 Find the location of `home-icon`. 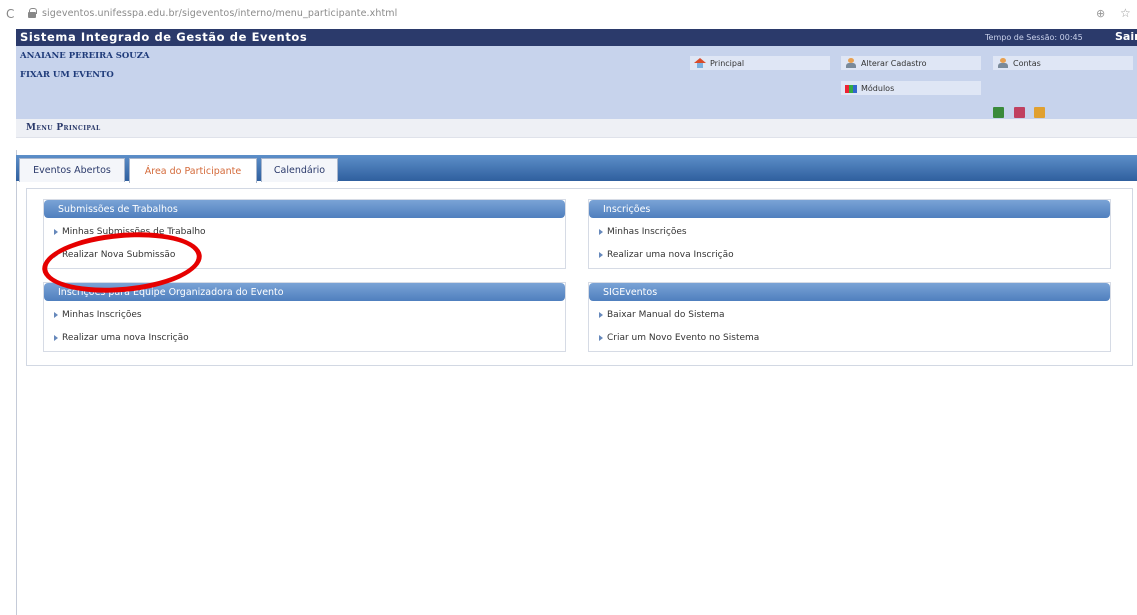

home-icon is located at coordinates (700, 63).